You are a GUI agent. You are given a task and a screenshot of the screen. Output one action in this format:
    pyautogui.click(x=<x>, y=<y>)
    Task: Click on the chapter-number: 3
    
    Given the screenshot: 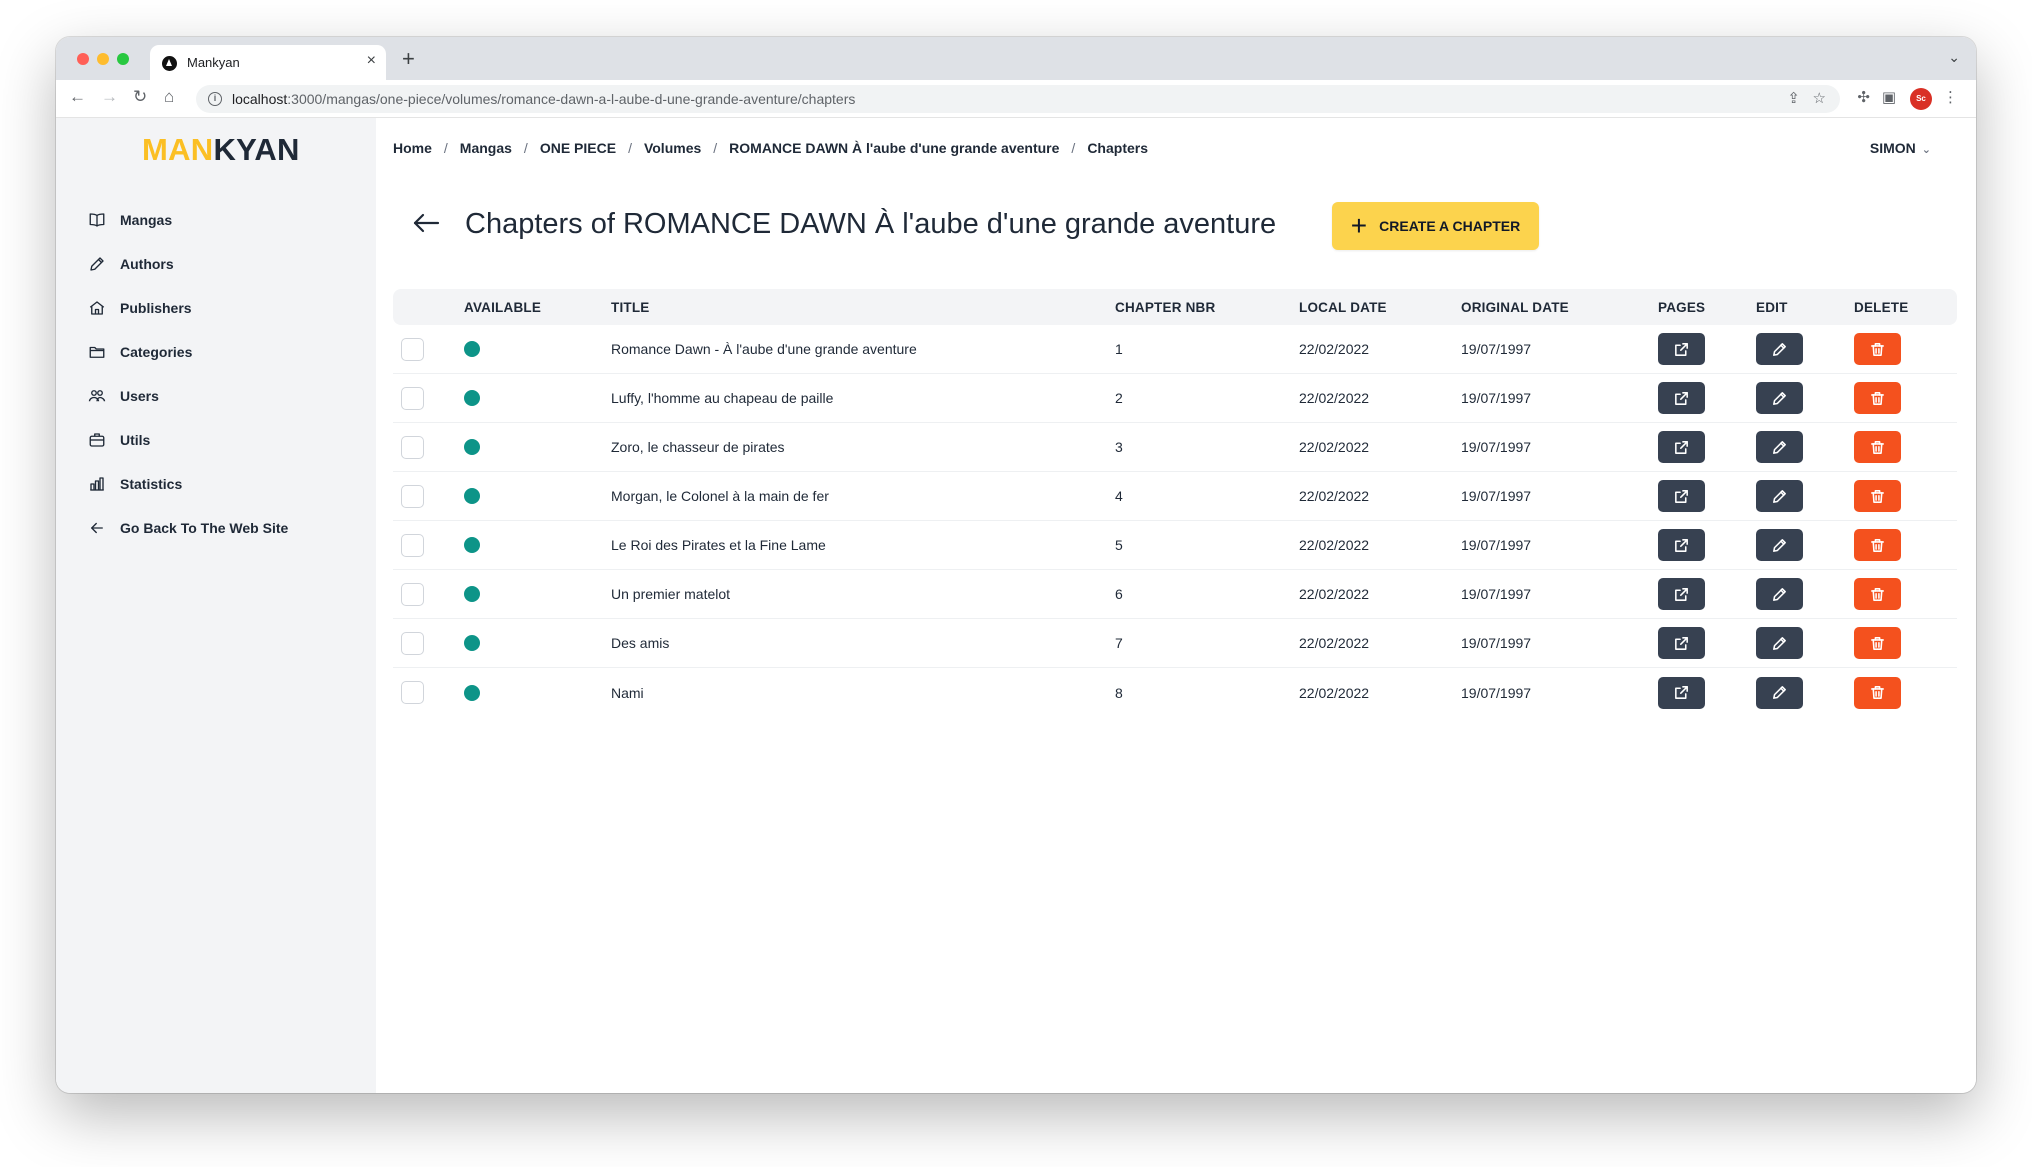 What is the action you would take?
    pyautogui.click(x=1119, y=447)
    